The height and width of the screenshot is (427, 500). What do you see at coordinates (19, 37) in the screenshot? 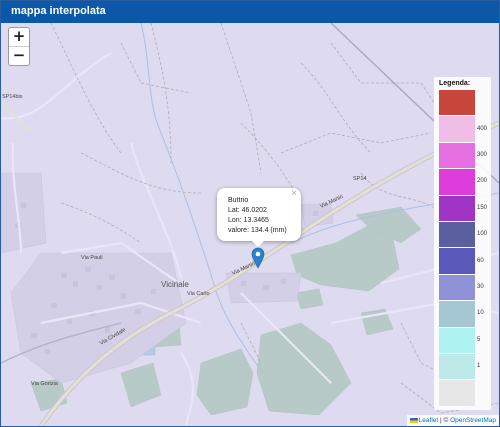
I see `zoom-in-button: +` at bounding box center [19, 37].